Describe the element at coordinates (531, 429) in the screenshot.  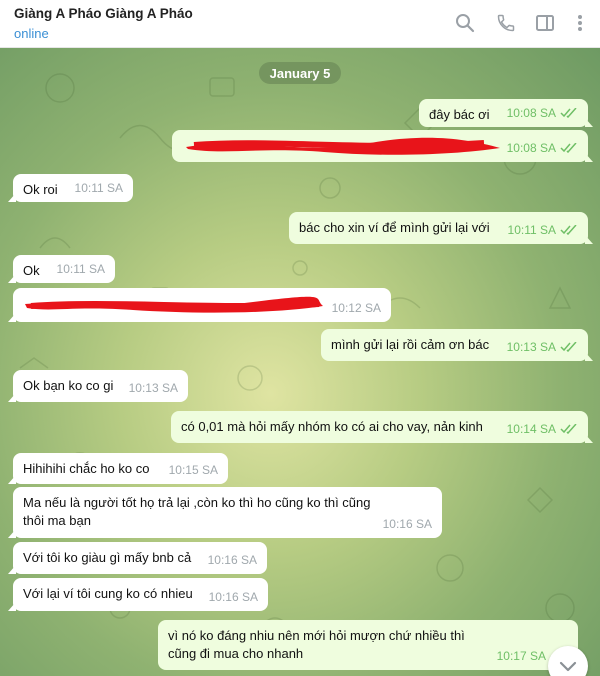
I see `message-time: 10:14 SA` at that location.